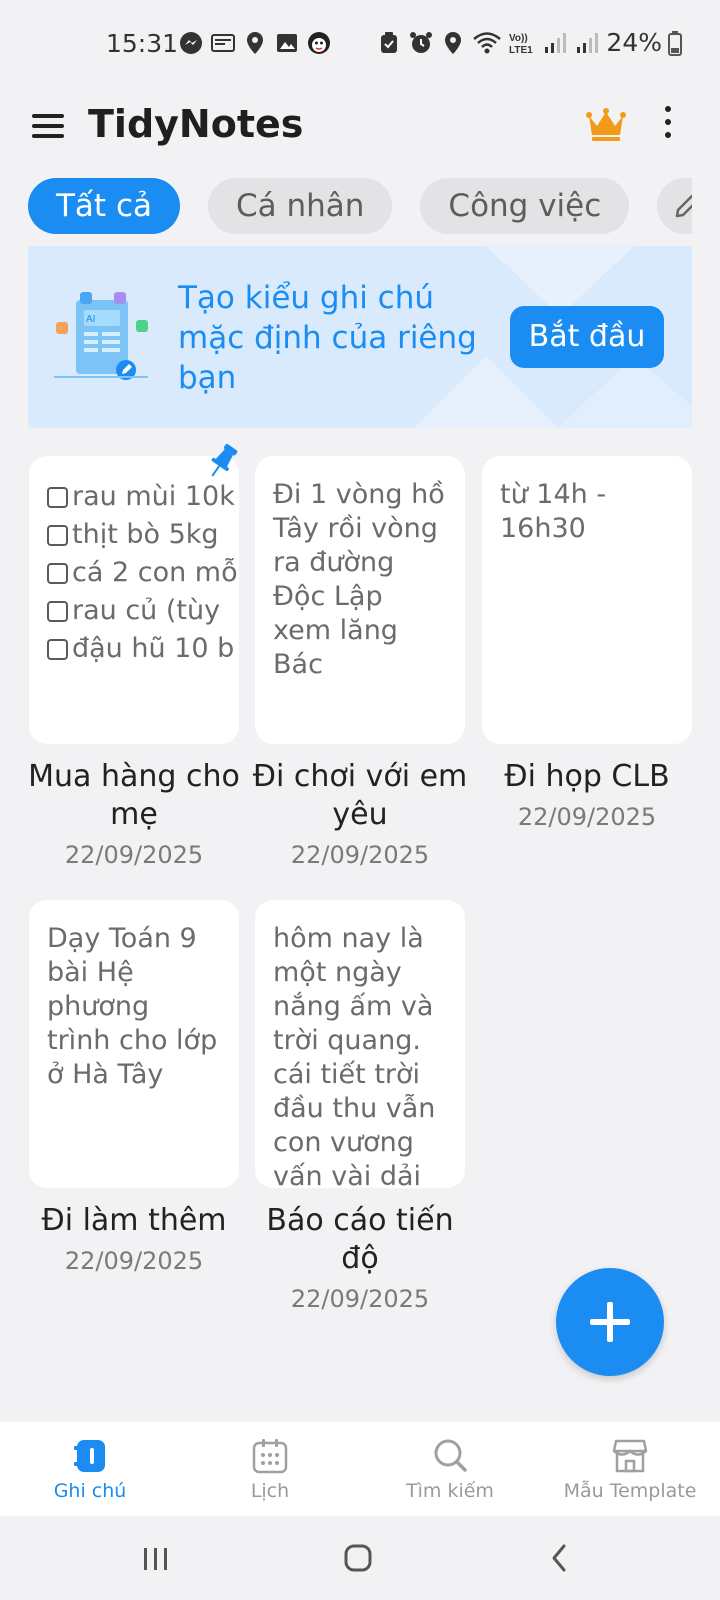  What do you see at coordinates (153, 648) in the screenshot?
I see `checklist-item-text: đậu hũ 10 b` at bounding box center [153, 648].